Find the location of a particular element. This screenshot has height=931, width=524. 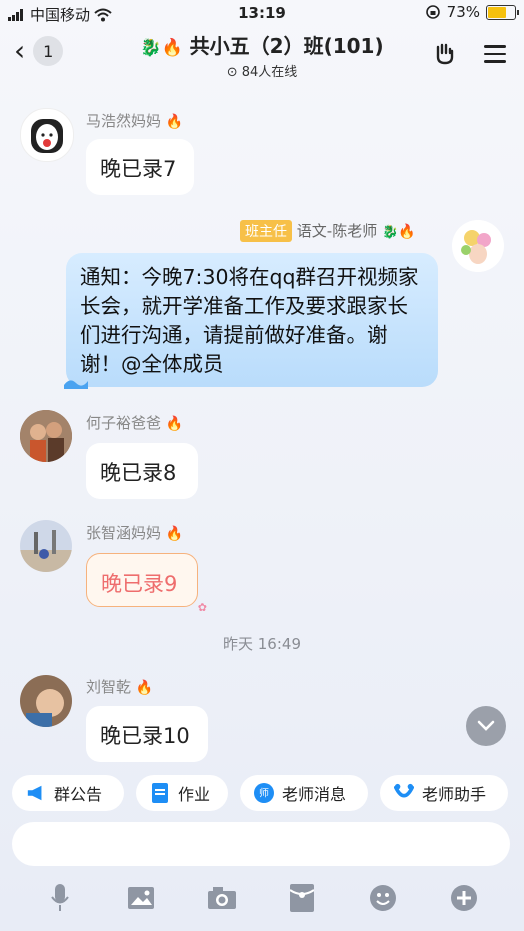

battery-icon is located at coordinates (502, 12).